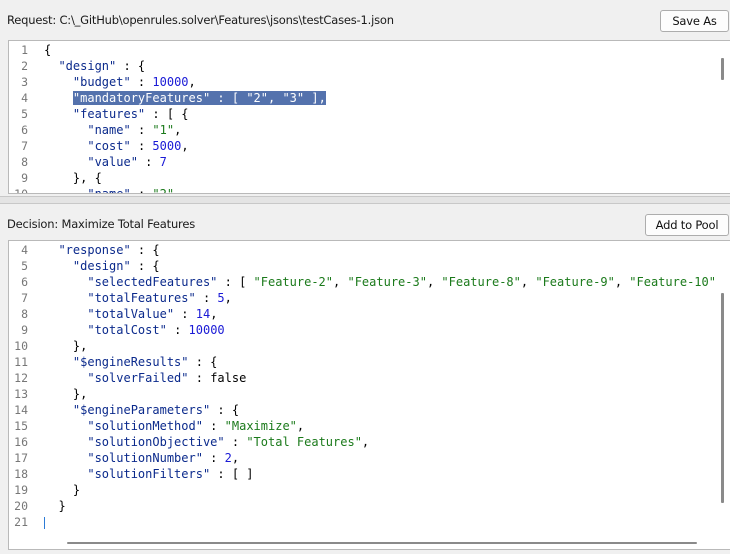  I want to click on request-code-line: 8 "value" : 7, so click(362, 162).